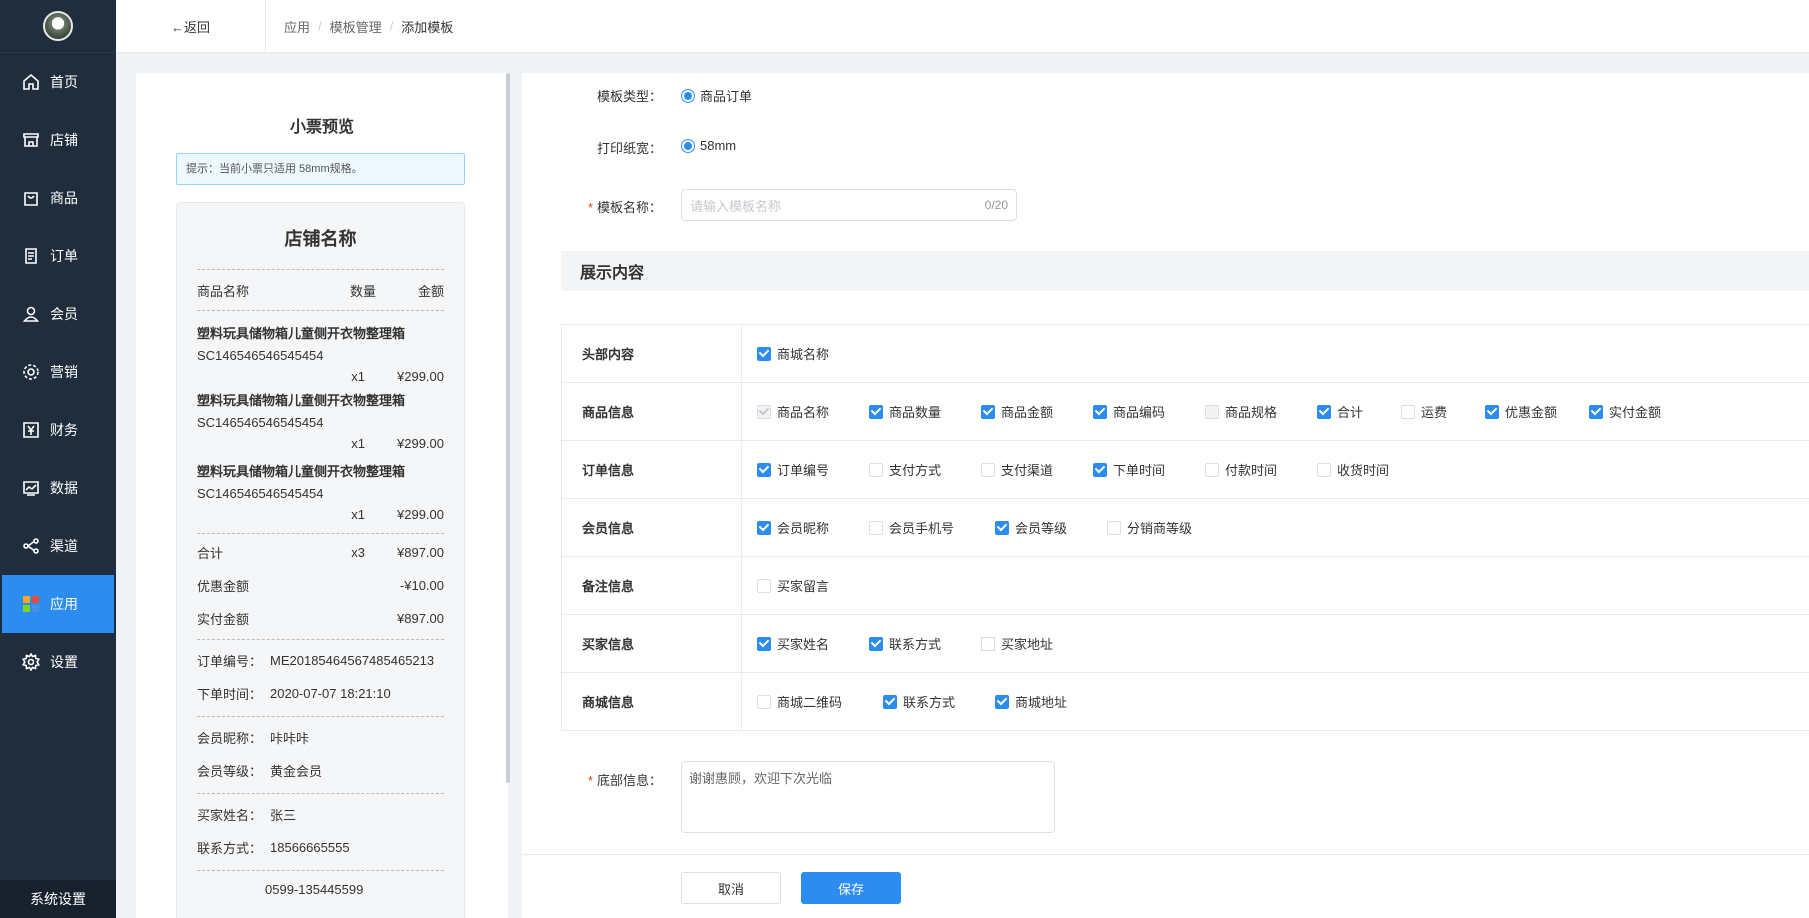 Image resolution: width=1809 pixels, height=918 pixels. I want to click on checkbox-buyer-address: 买家地址, so click(1037, 643).